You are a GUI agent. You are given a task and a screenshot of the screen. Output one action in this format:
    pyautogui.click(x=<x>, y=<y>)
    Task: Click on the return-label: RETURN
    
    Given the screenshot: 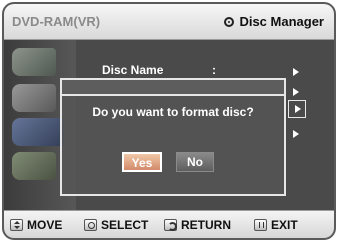 What is the action you would take?
    pyautogui.click(x=206, y=225)
    